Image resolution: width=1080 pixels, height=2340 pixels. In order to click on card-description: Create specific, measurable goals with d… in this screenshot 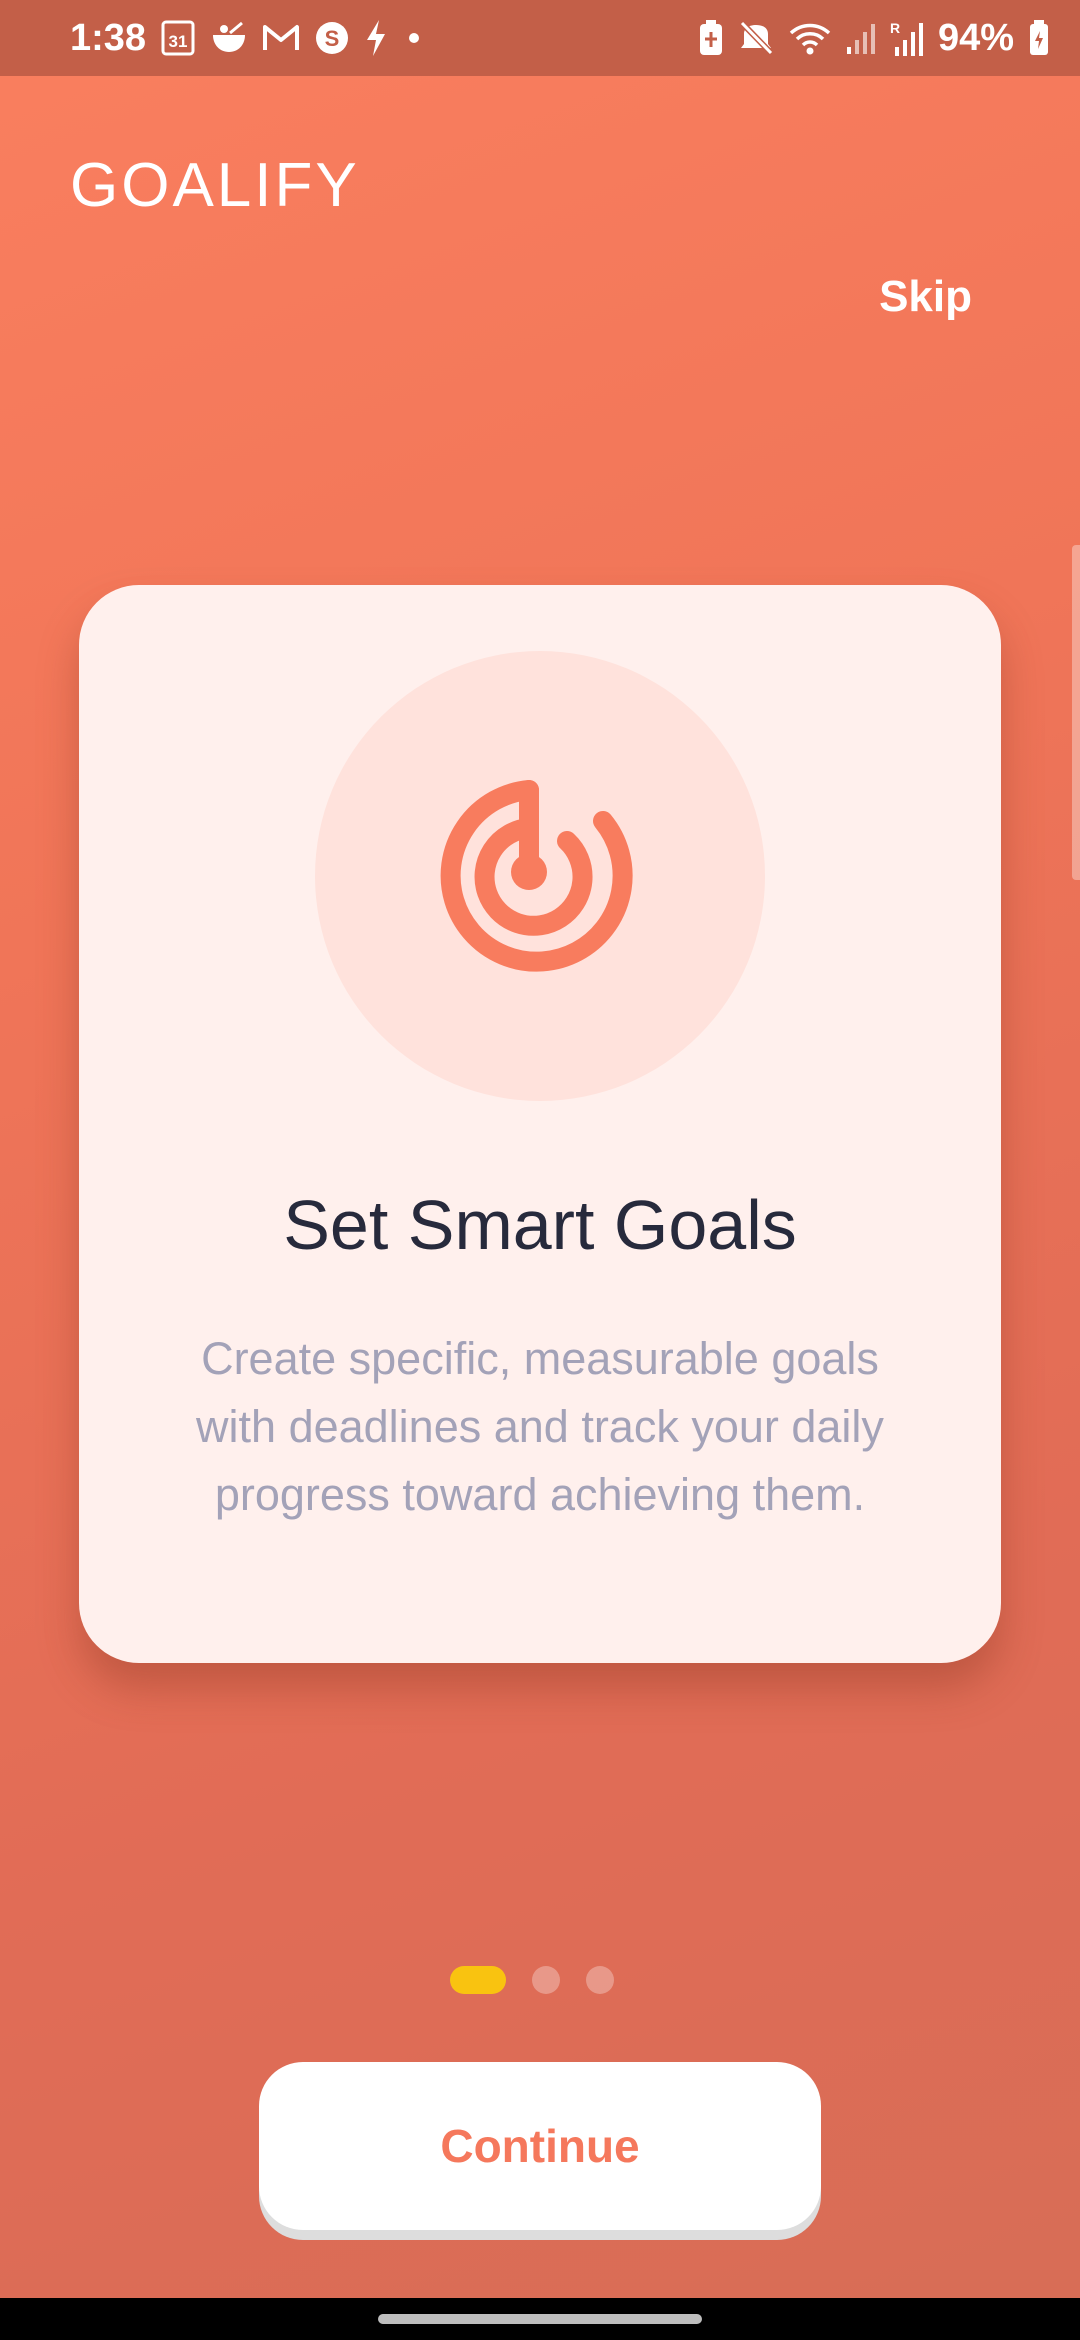, I will do `click(540, 1426)`.